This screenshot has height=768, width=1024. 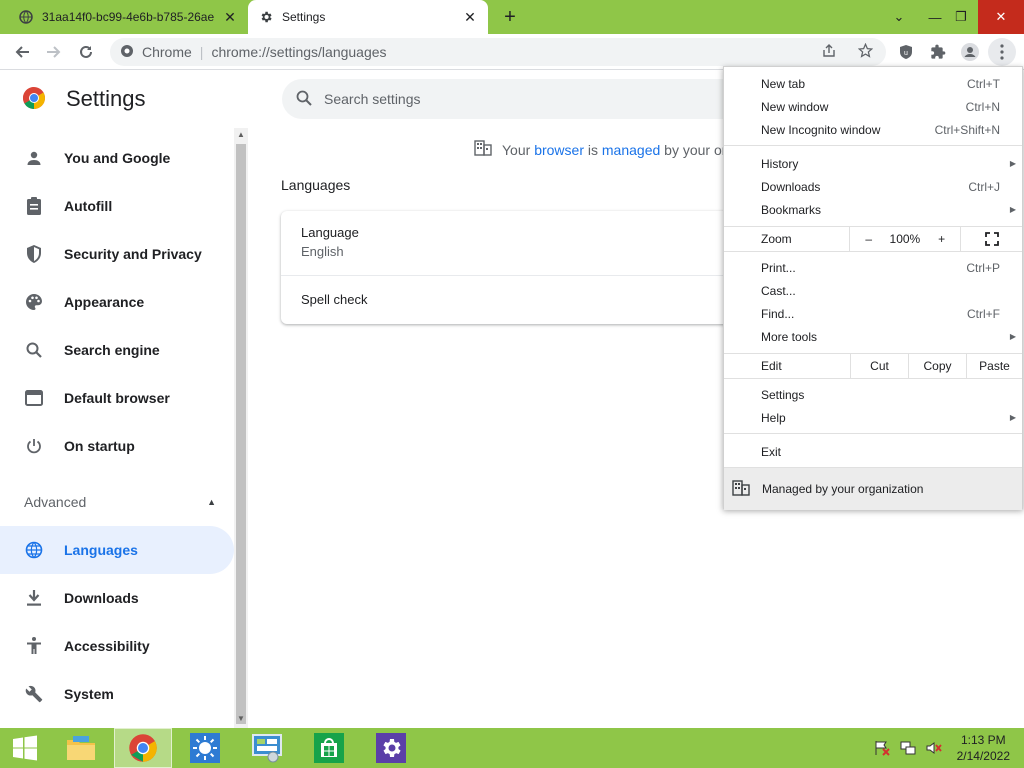 I want to click on network-icon, so click(x=908, y=749).